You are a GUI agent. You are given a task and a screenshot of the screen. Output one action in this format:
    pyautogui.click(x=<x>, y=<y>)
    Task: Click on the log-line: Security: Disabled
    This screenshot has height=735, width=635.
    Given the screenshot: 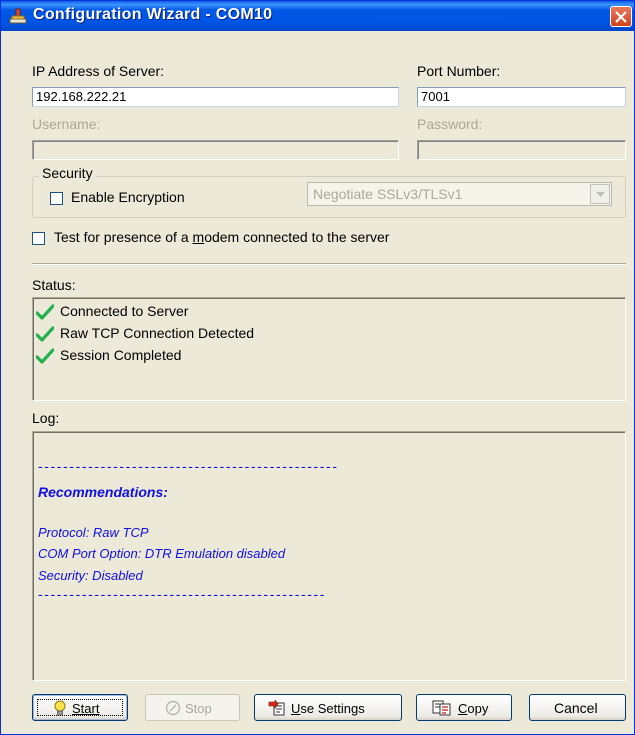 What is the action you would take?
    pyautogui.click(x=90, y=575)
    